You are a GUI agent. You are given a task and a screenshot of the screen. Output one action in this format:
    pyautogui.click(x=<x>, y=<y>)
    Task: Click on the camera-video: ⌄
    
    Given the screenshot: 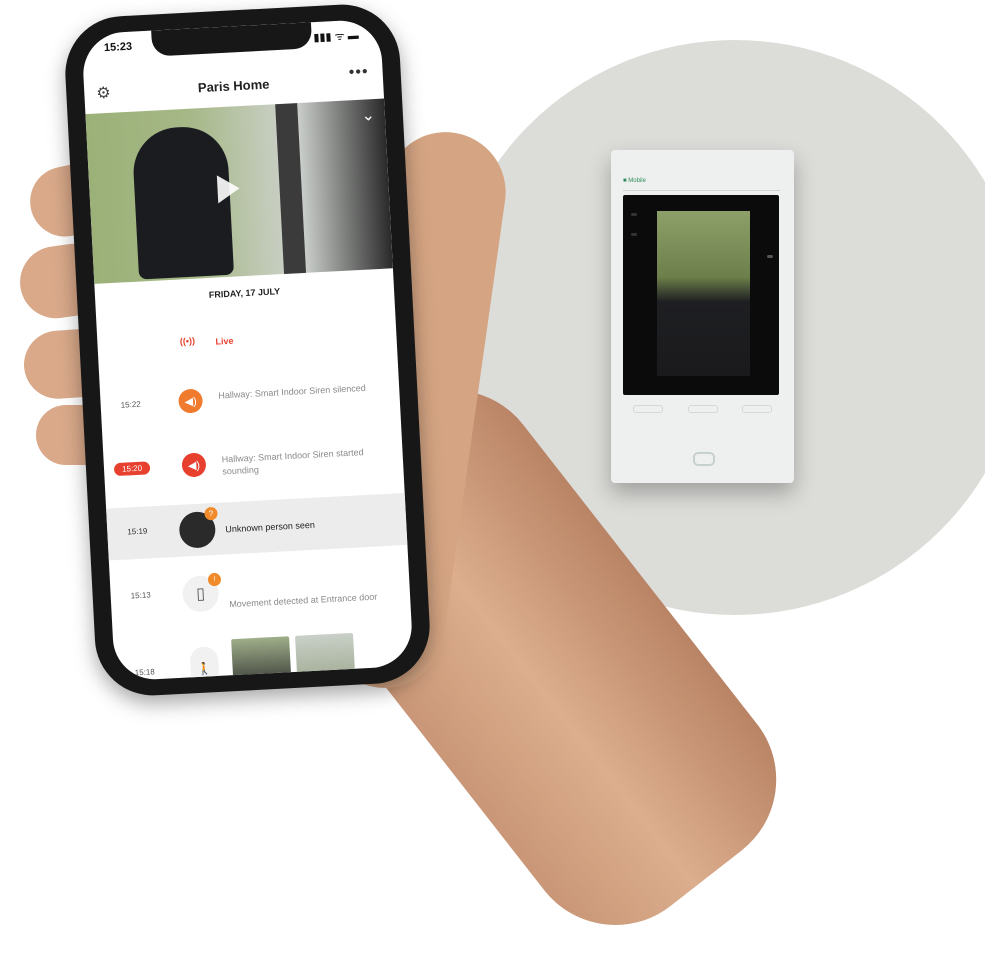 What is the action you would take?
    pyautogui.click(x=239, y=191)
    